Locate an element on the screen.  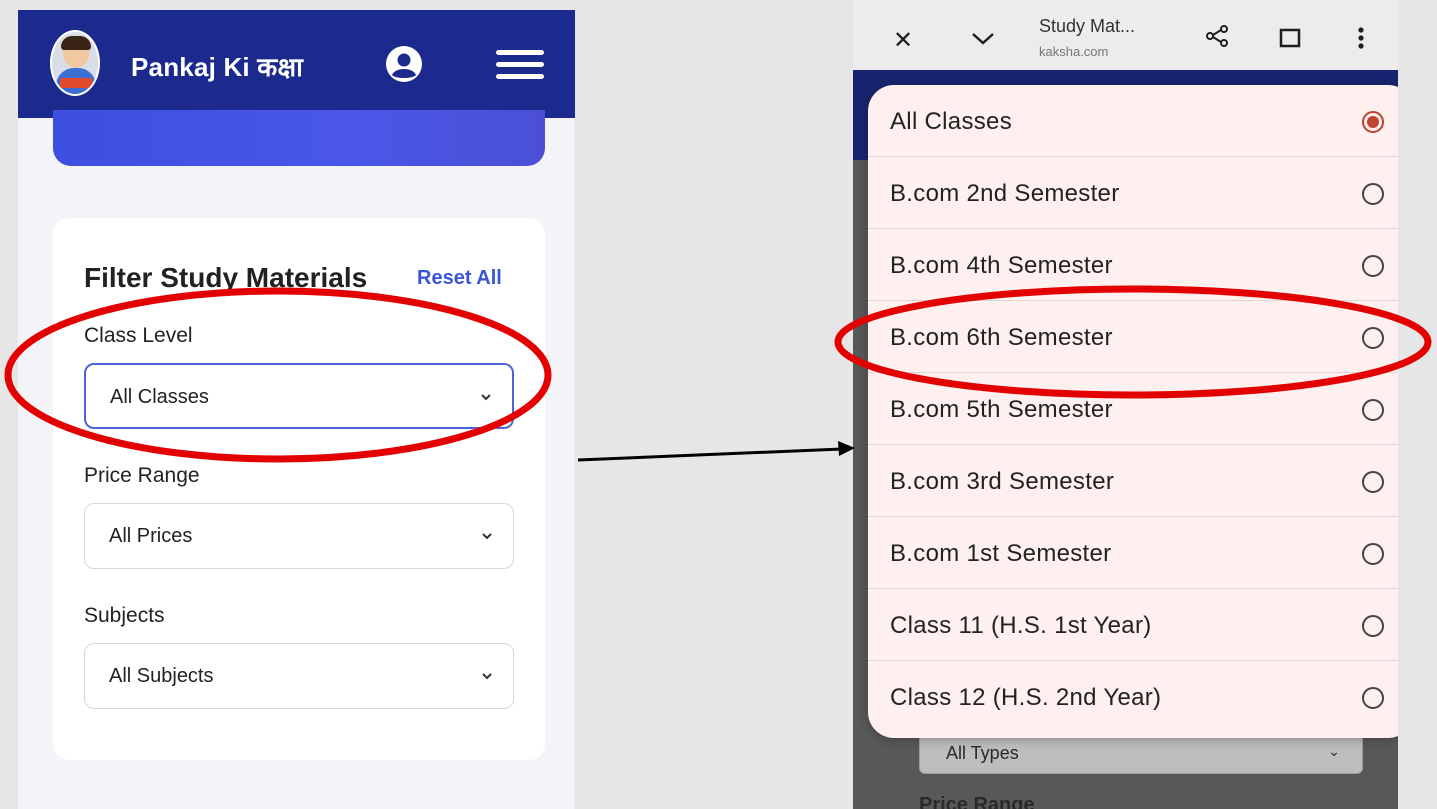
more-options-icon is located at coordinates (1361, 38).